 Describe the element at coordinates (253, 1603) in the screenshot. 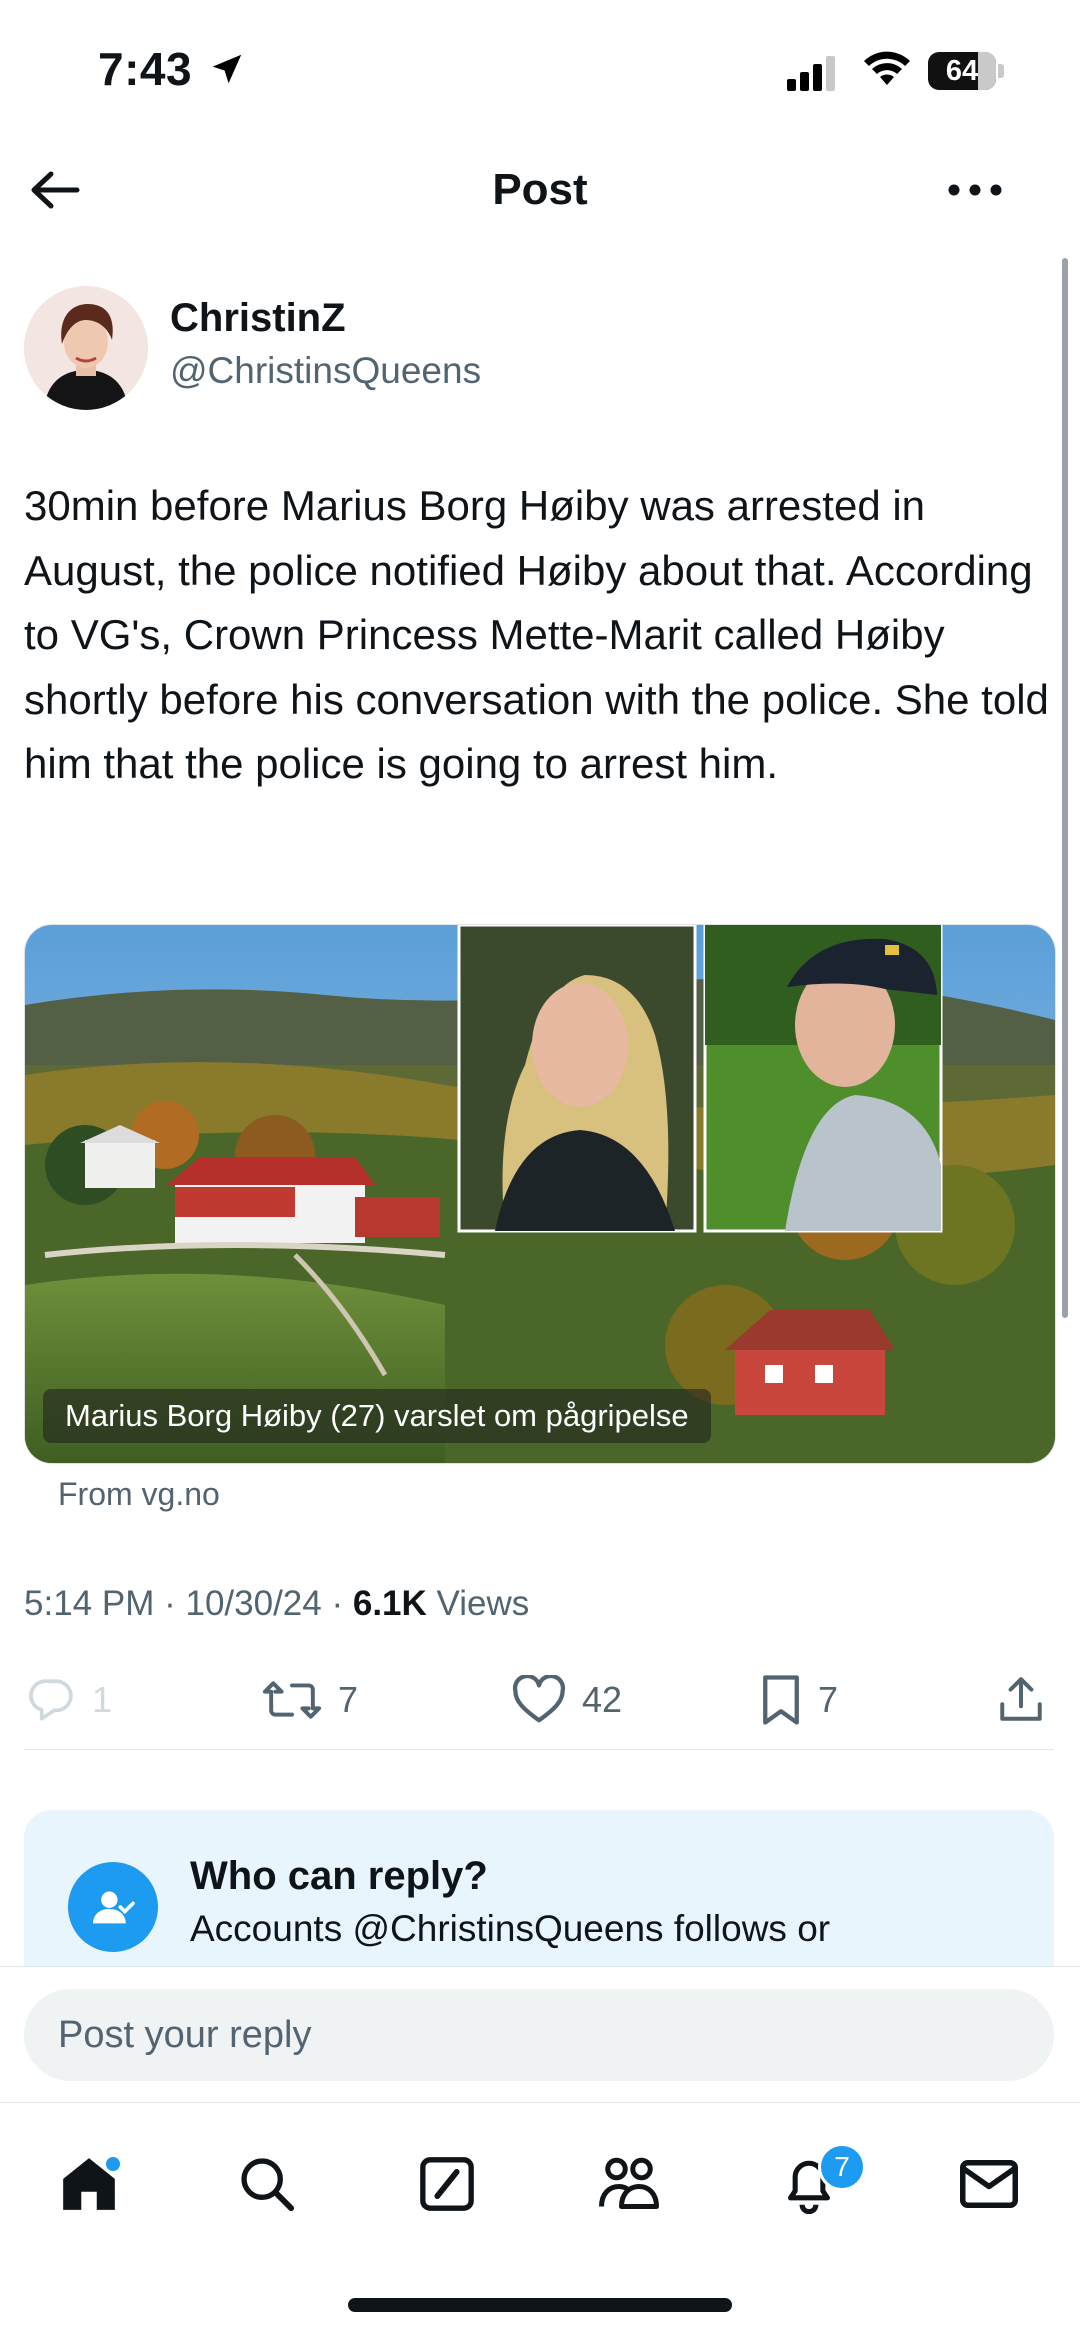

I see `post-date: 10/30/24` at that location.